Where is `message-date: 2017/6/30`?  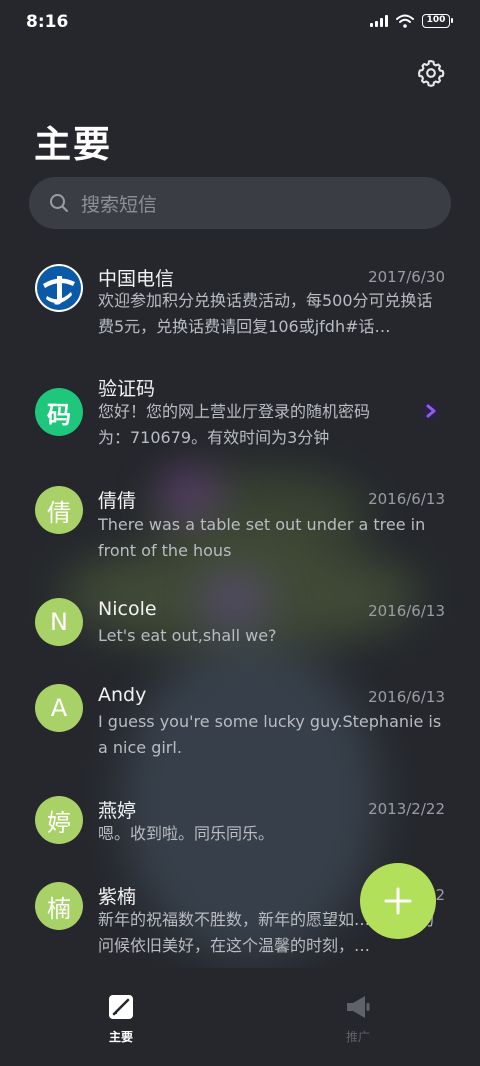 message-date: 2017/6/30 is located at coordinates (406, 277).